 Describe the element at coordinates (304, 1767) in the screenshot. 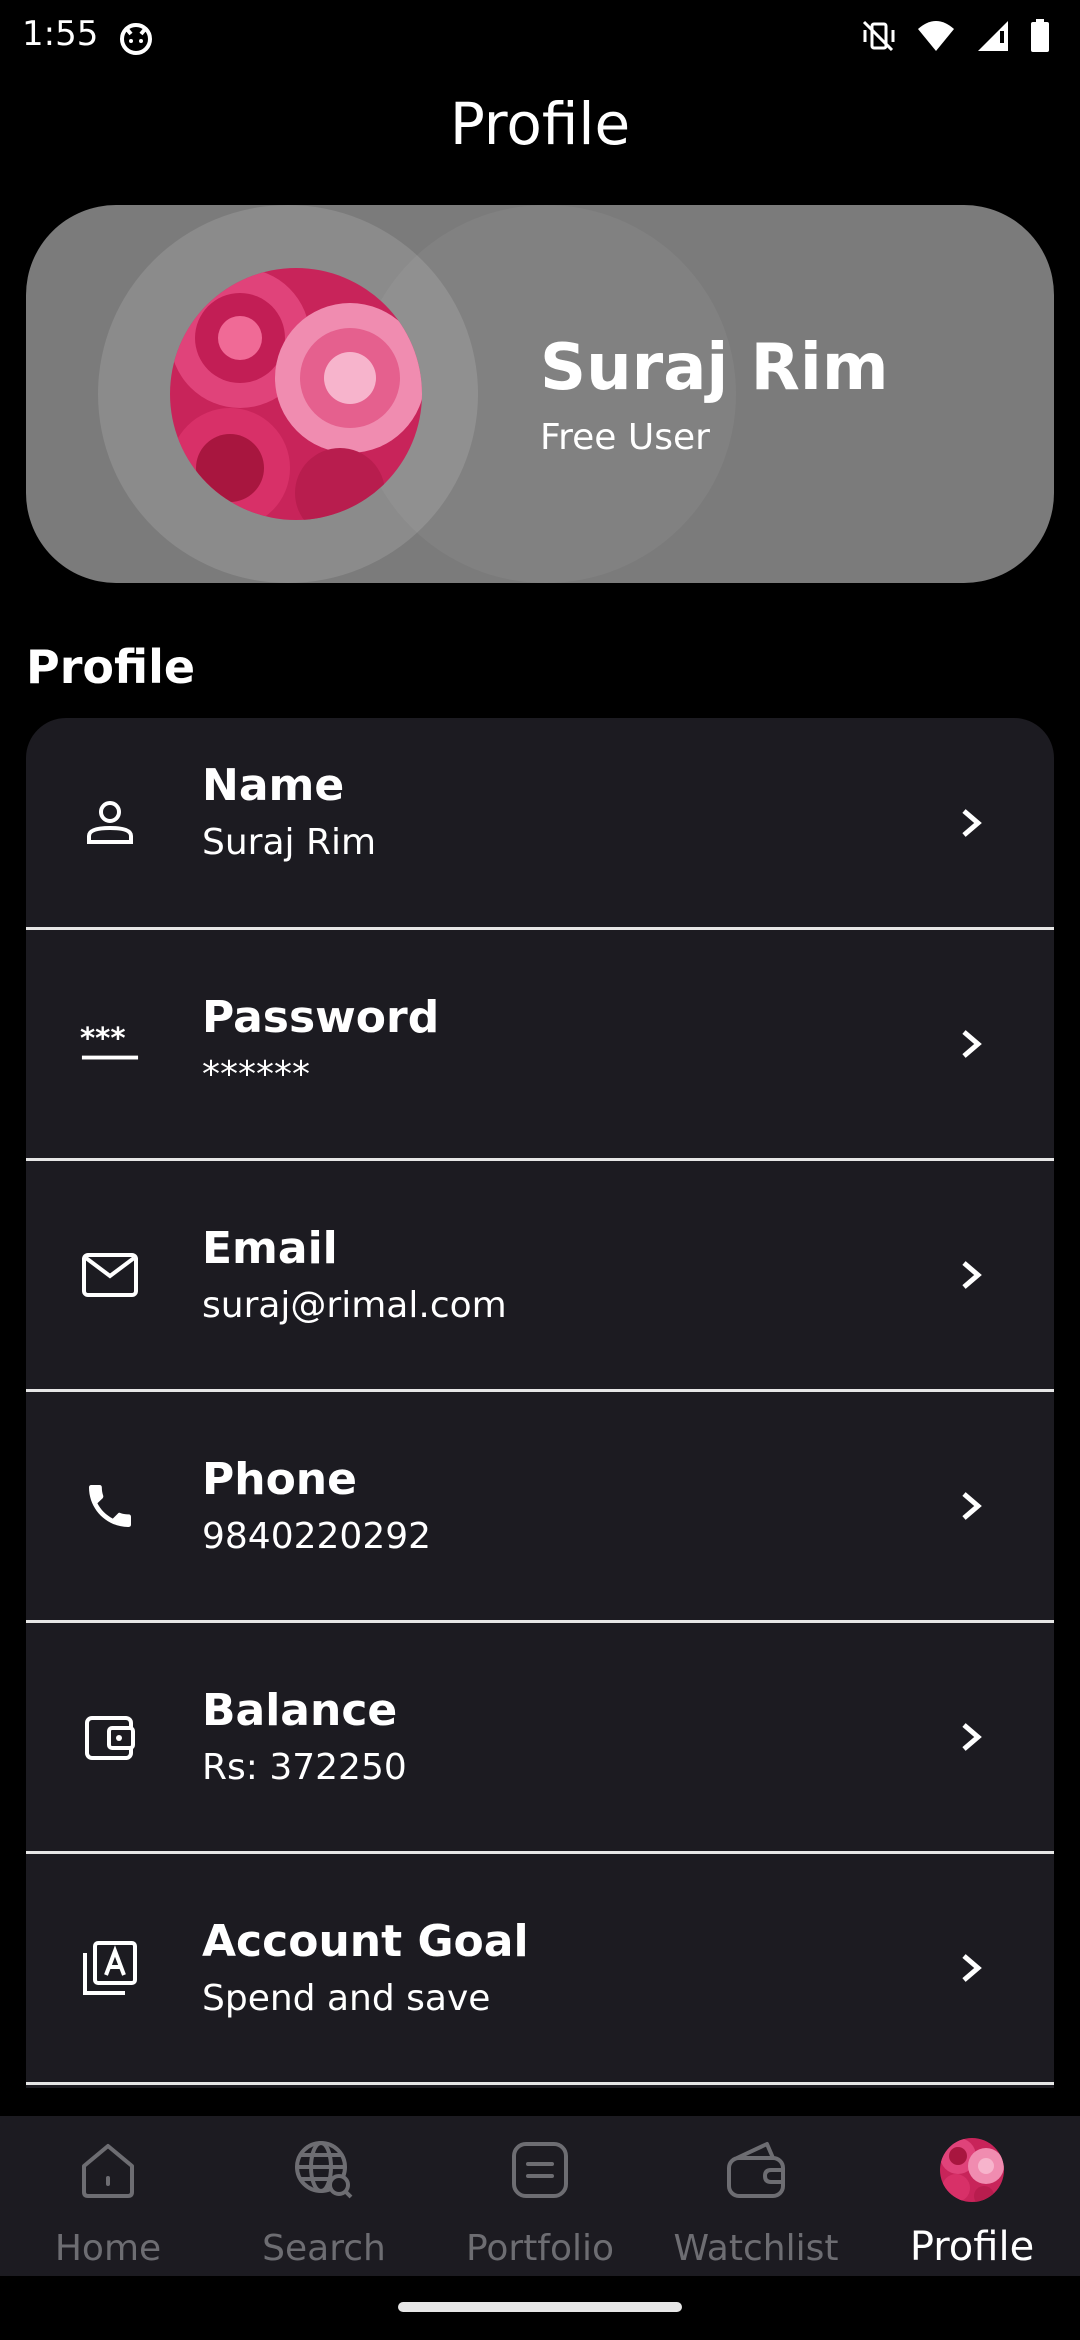

I see `row-value: Rs: 372250` at that location.